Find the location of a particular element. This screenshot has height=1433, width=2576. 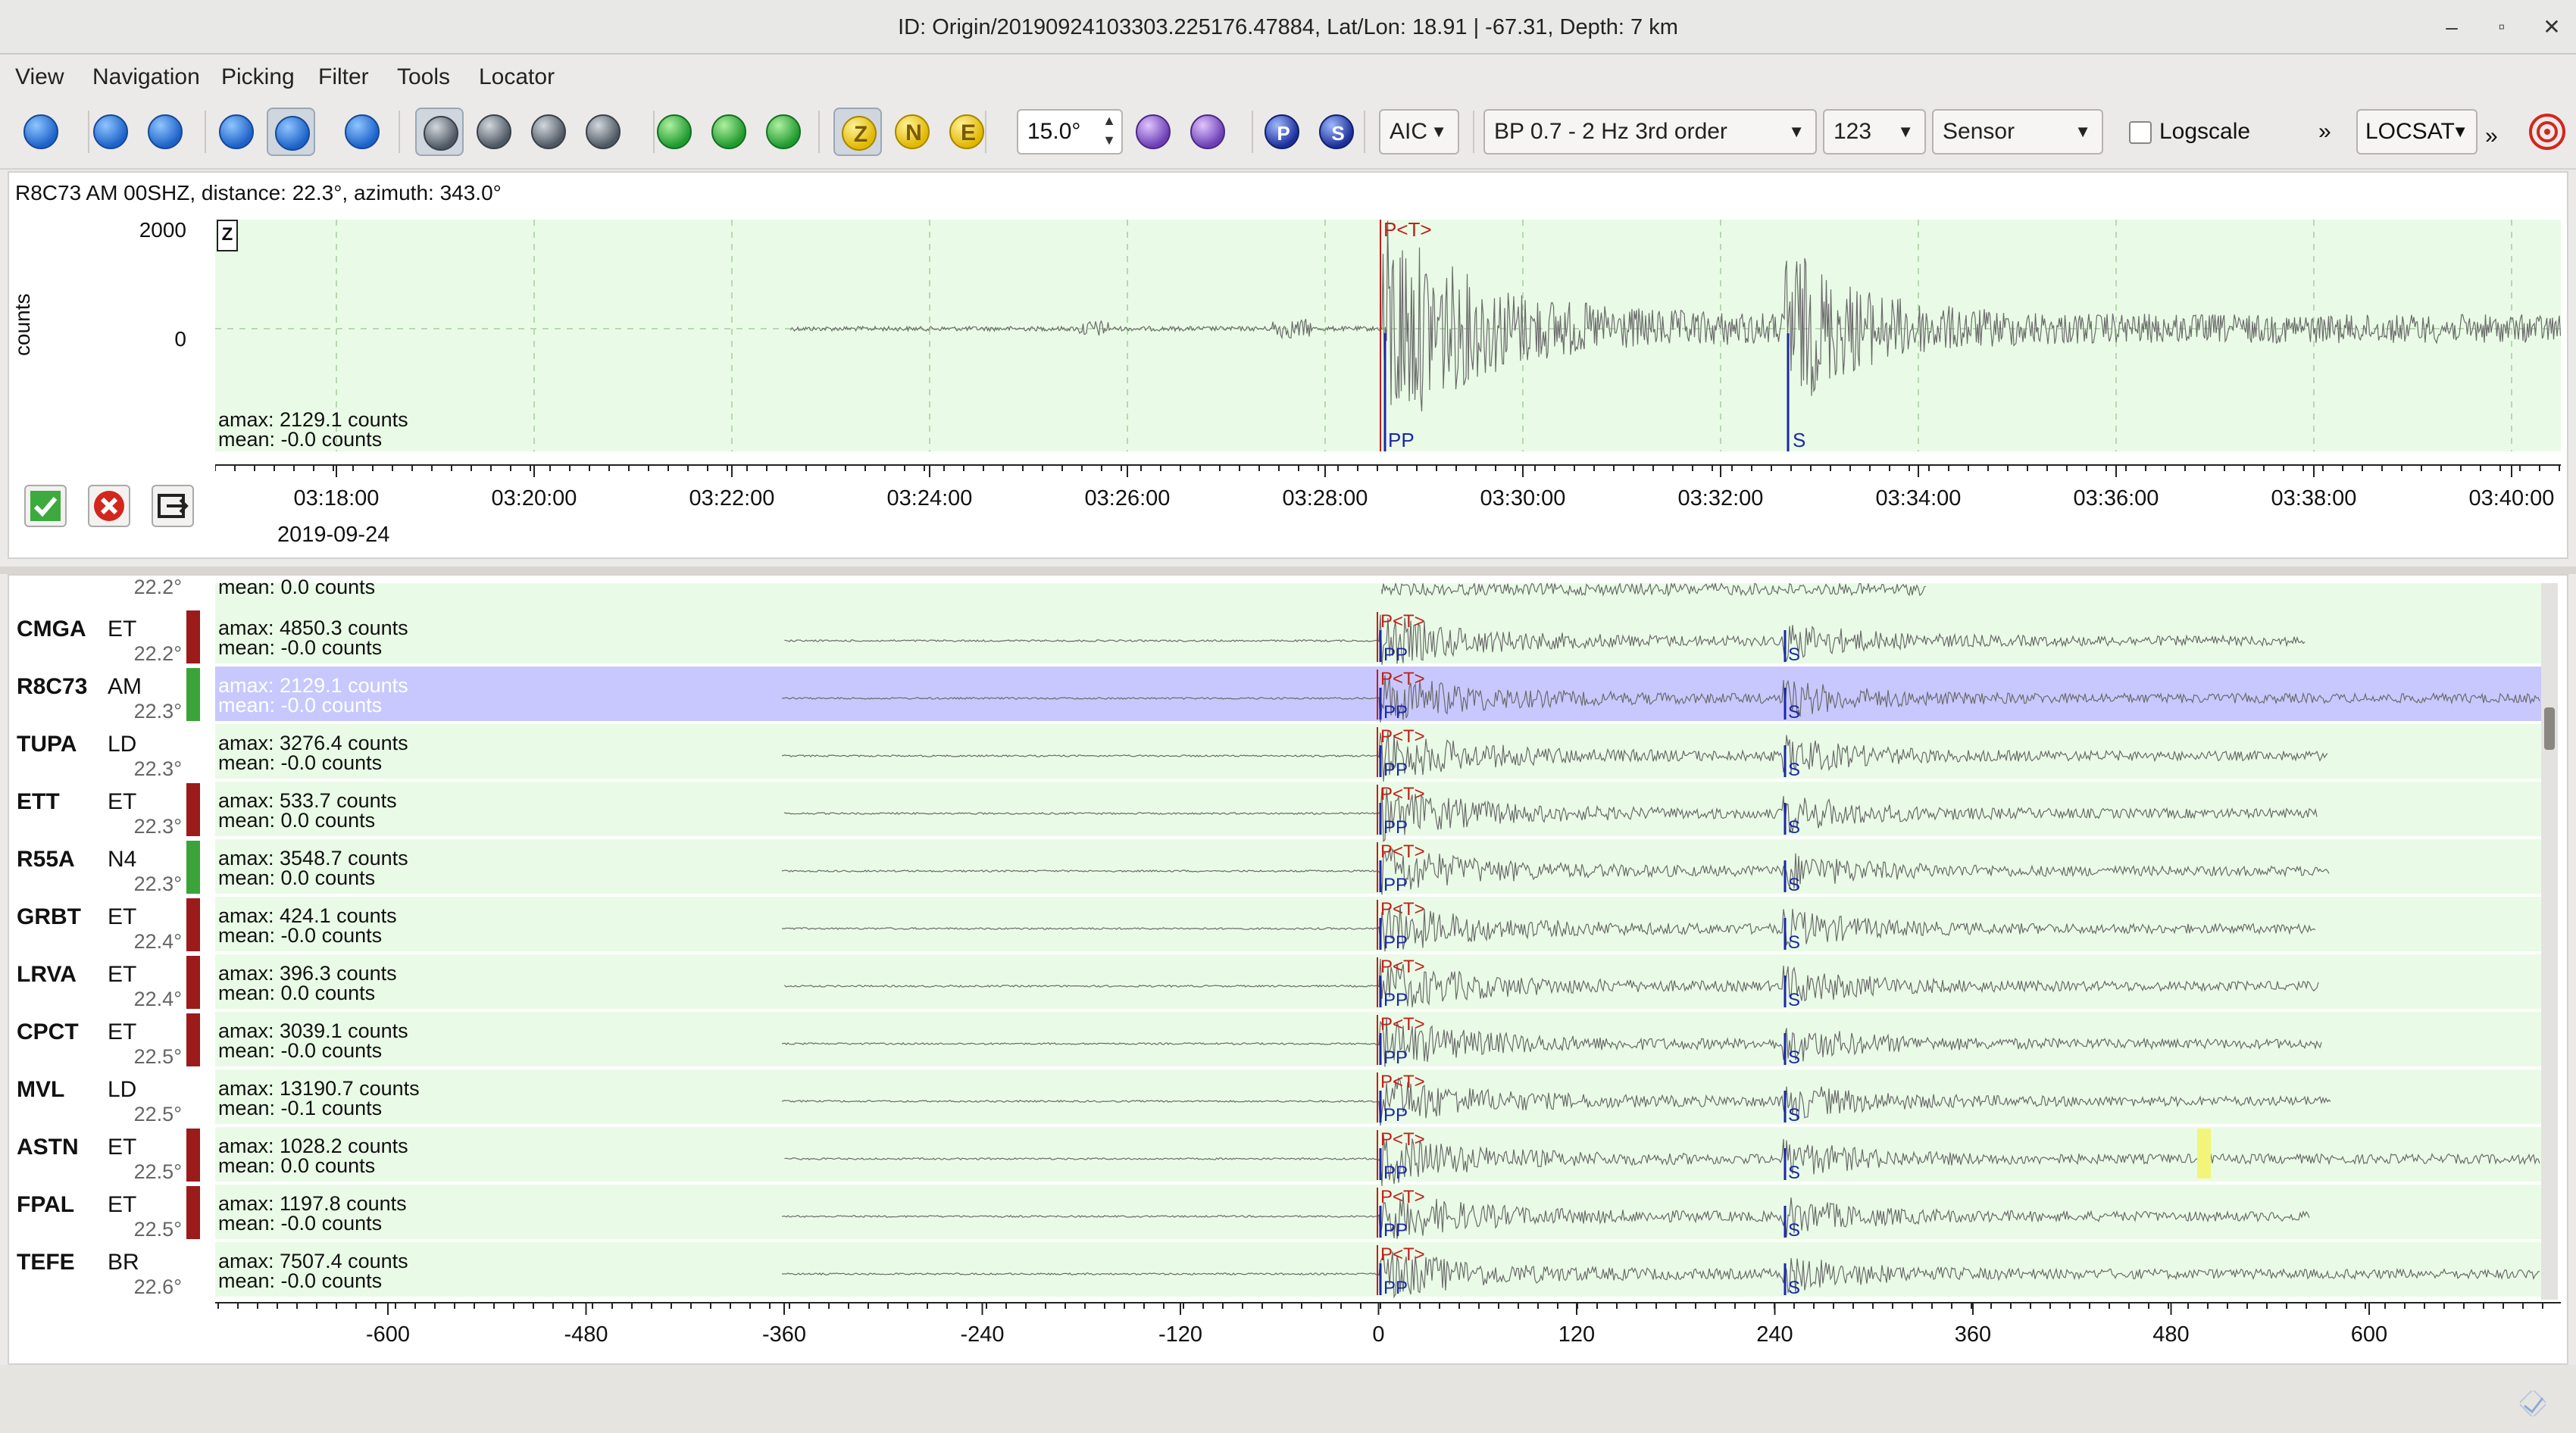

scrollbar-thumb is located at coordinates (2549, 728).